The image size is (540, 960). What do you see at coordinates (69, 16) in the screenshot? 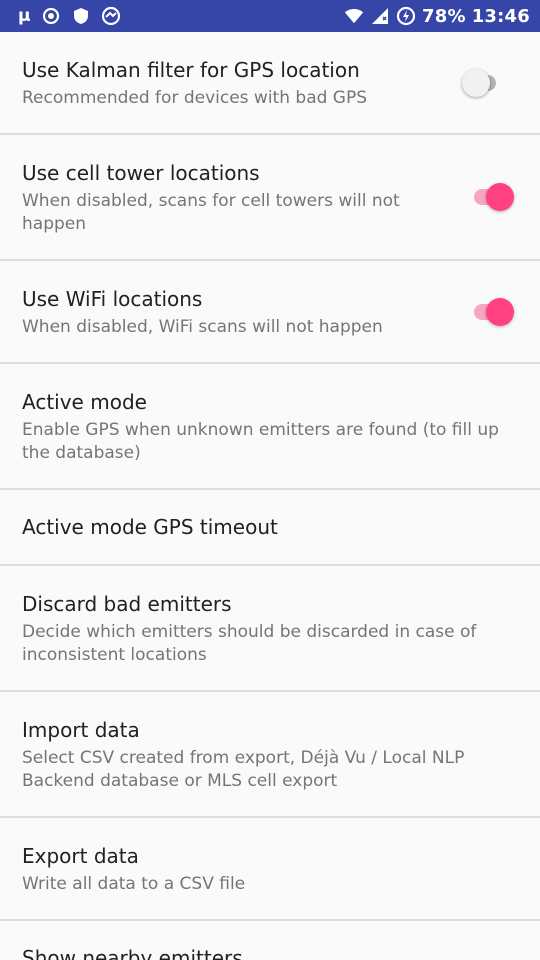
I see `status-left: μ` at bounding box center [69, 16].